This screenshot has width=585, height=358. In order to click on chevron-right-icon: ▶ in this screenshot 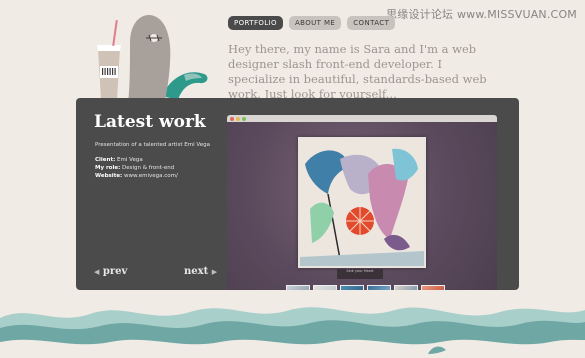, I will do `click(214, 271)`.